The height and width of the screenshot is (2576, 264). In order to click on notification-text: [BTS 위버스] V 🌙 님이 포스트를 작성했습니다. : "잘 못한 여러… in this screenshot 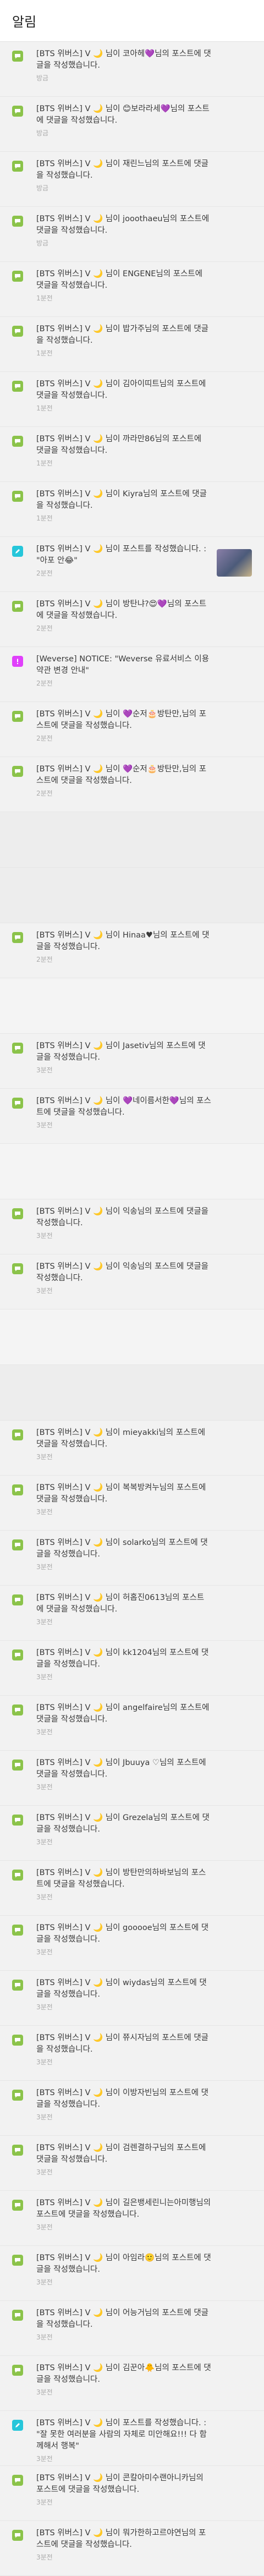, I will do `click(122, 2435)`.